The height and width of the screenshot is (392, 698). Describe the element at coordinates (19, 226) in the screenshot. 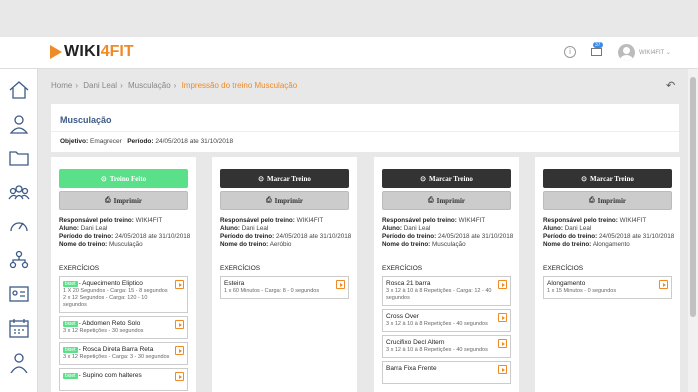

I see `gauge-icon` at that location.